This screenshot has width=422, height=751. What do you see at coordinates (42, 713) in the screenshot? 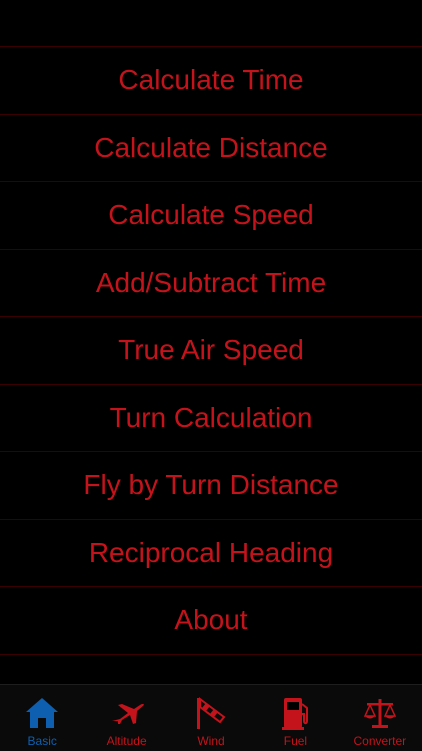
I see `home-icon` at bounding box center [42, 713].